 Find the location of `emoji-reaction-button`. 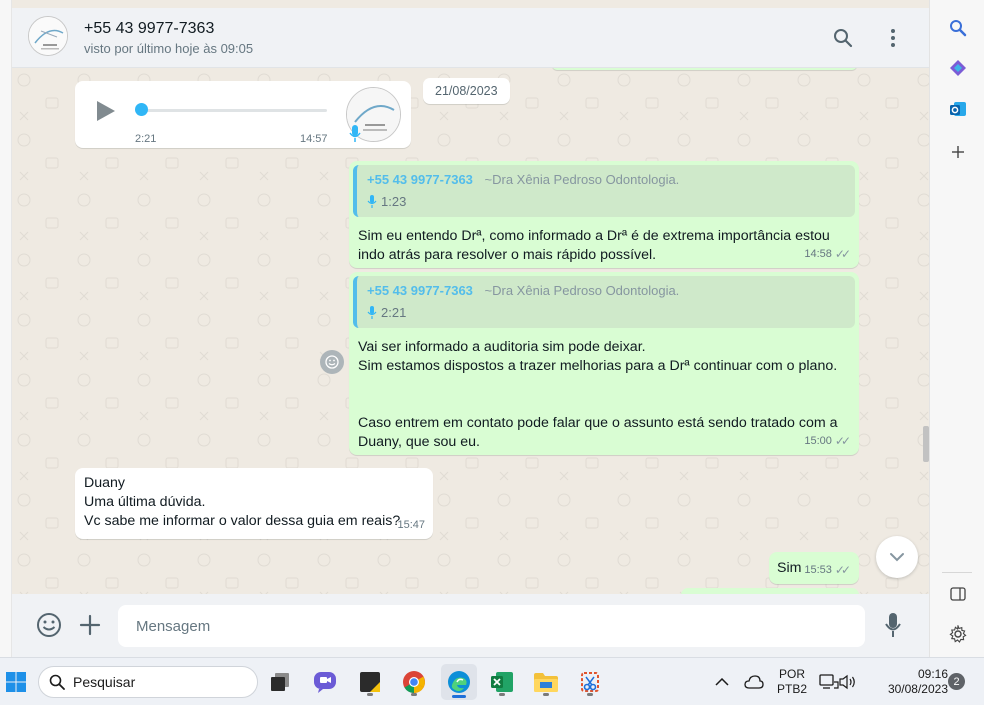

emoji-reaction-button is located at coordinates (332, 362).